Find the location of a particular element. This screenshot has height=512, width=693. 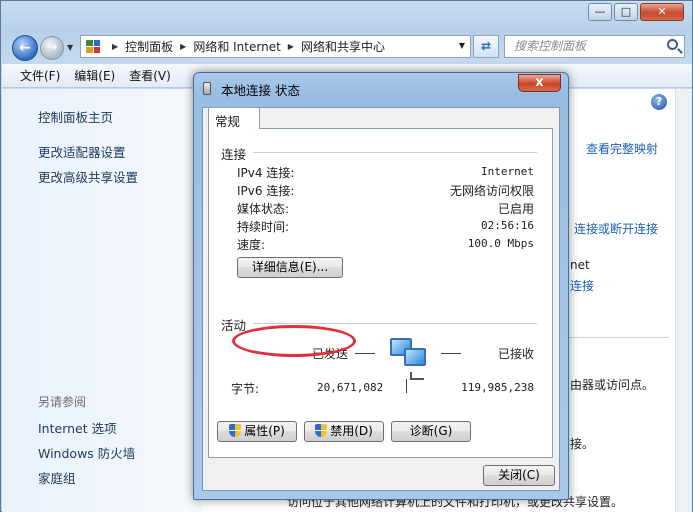

dialog-close-button: x is located at coordinates (539, 83).